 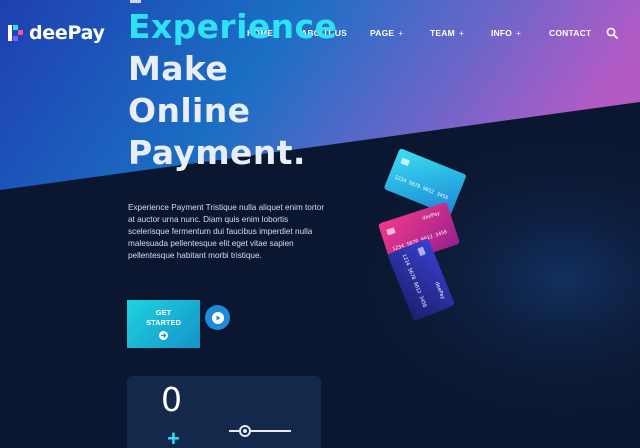 I want to click on get-started-button: GET STARTED, so click(x=163, y=324).